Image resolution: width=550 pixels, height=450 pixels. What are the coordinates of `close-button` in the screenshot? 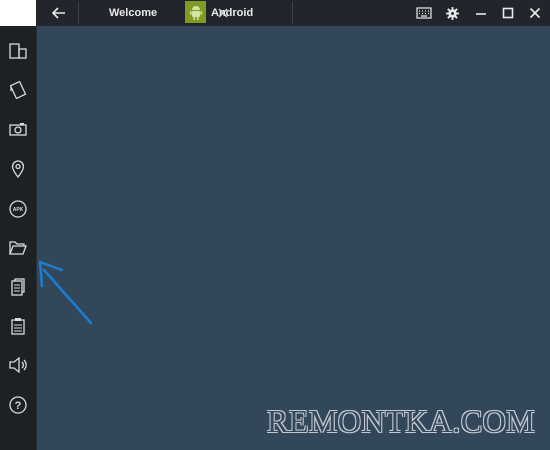 It's located at (535, 13).